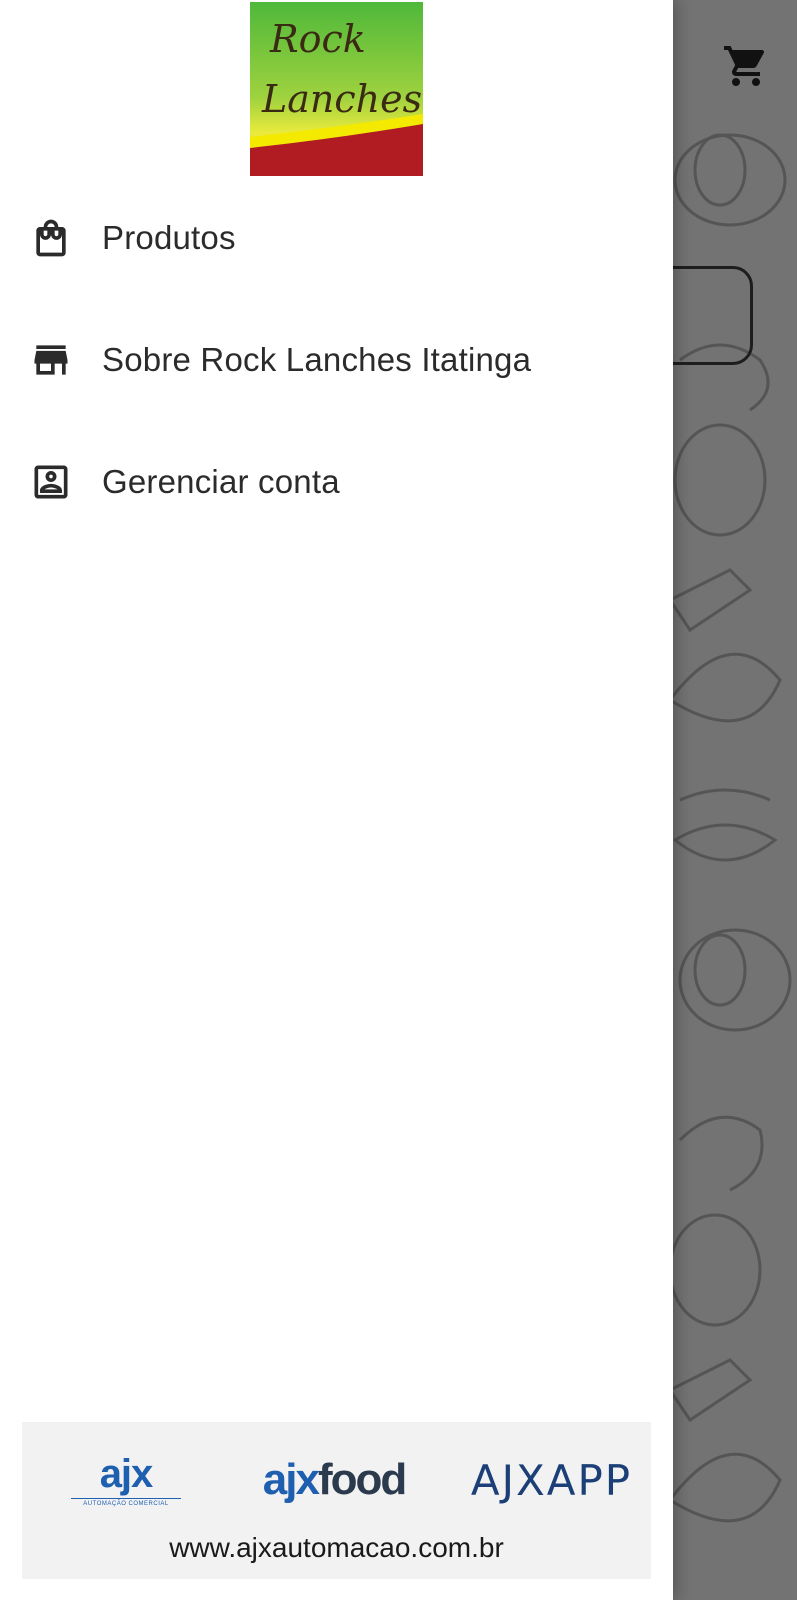 This screenshot has width=797, height=1600. I want to click on rock-lanches-logo: Rock Lanches, so click(336, 89).